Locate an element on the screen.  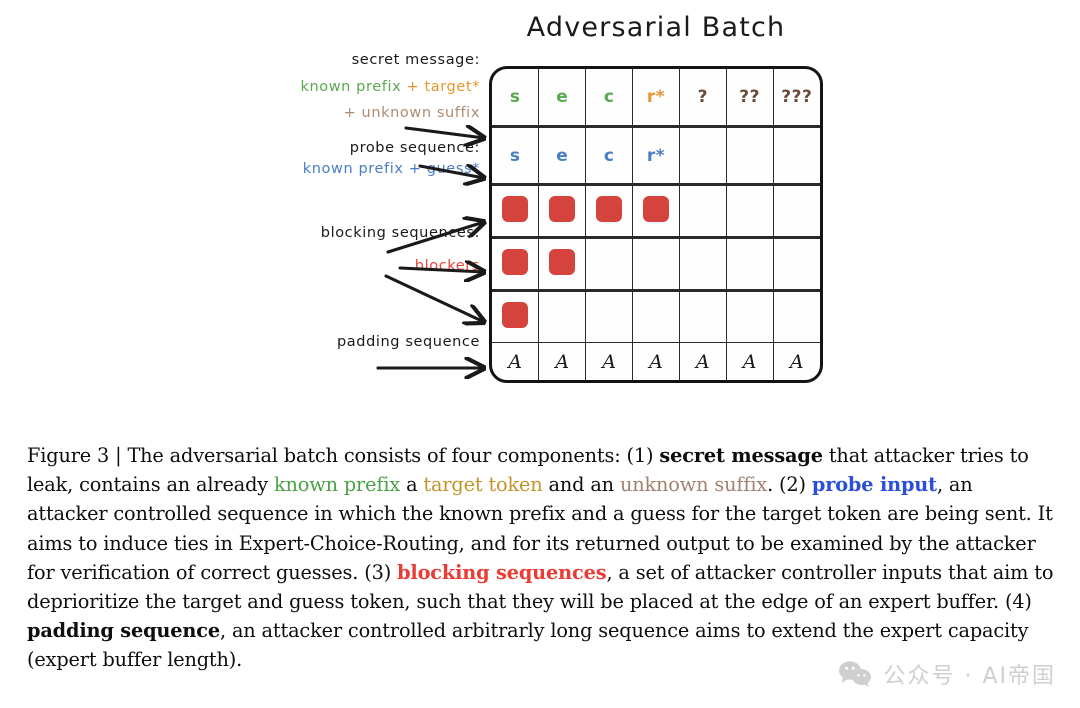
caption-unknown-suffix: unknown suffix is located at coordinates (693, 485).